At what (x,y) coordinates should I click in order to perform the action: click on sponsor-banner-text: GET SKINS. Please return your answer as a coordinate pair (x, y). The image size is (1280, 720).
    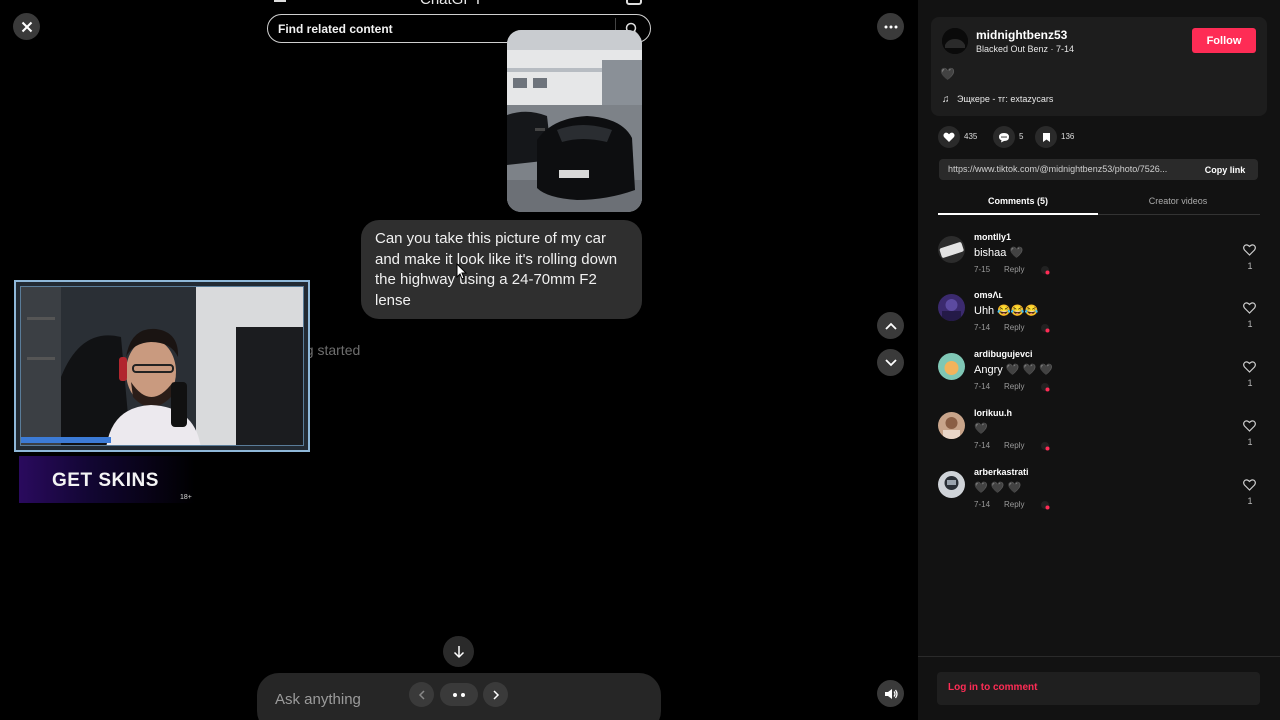
    Looking at the image, I should click on (105, 480).